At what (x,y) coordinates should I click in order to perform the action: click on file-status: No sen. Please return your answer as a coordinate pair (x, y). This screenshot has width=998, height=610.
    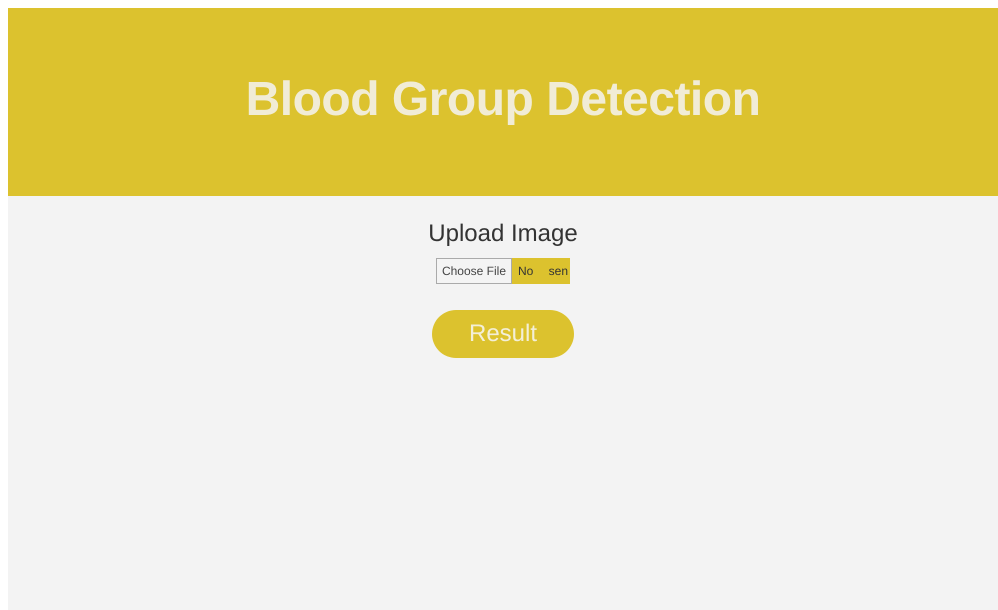
    Looking at the image, I should click on (541, 271).